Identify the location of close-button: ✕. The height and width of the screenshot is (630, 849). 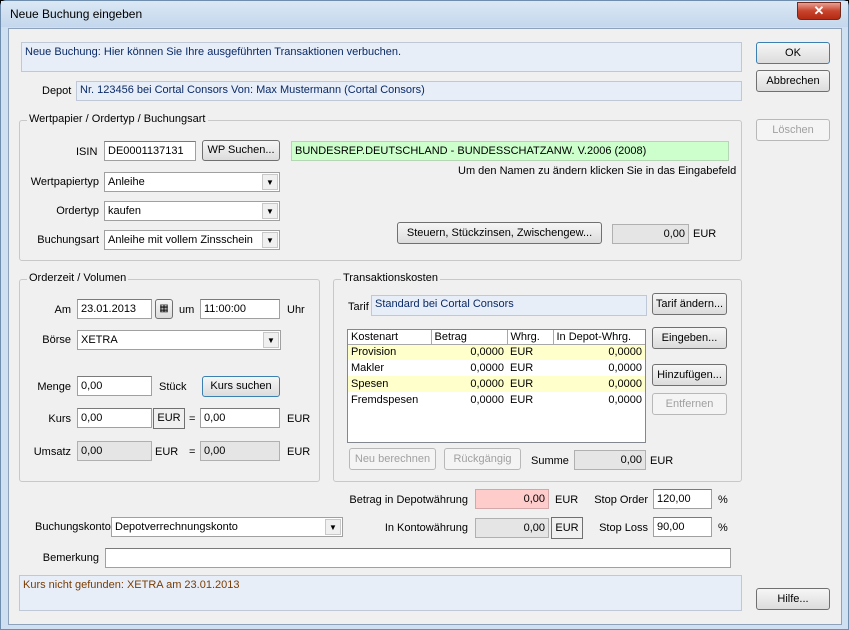
(819, 11).